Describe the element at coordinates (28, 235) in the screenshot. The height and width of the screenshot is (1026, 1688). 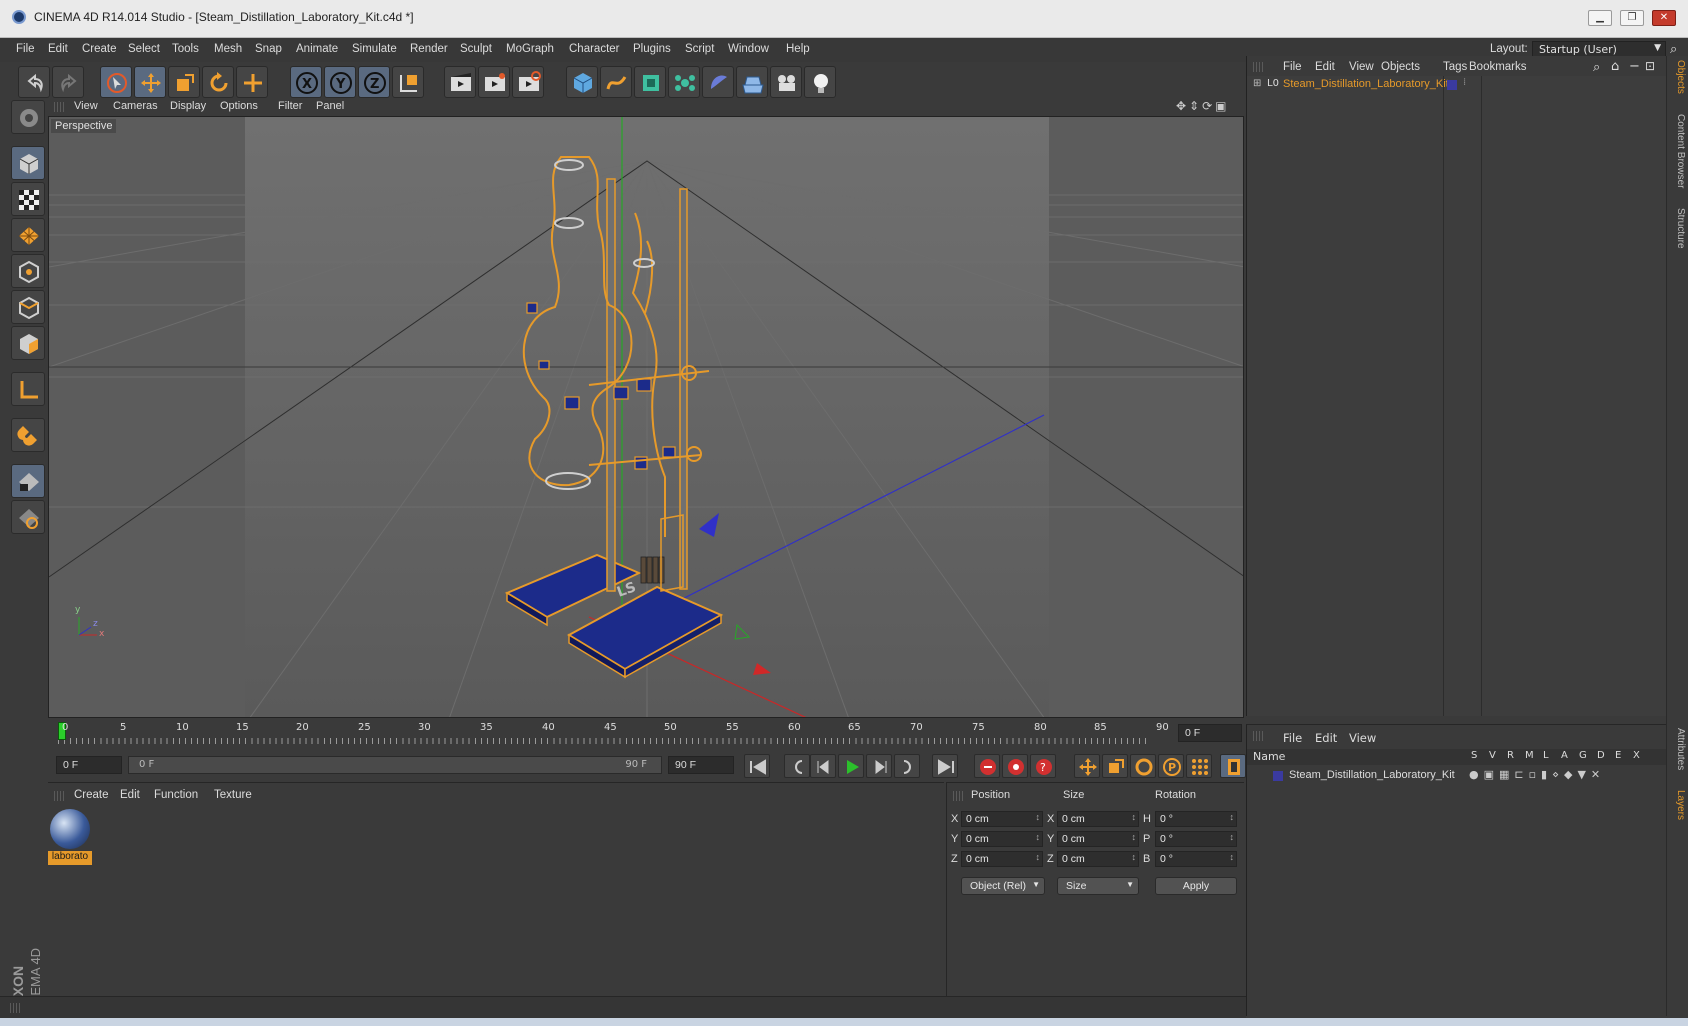
I see `workplane-grid-button` at that location.